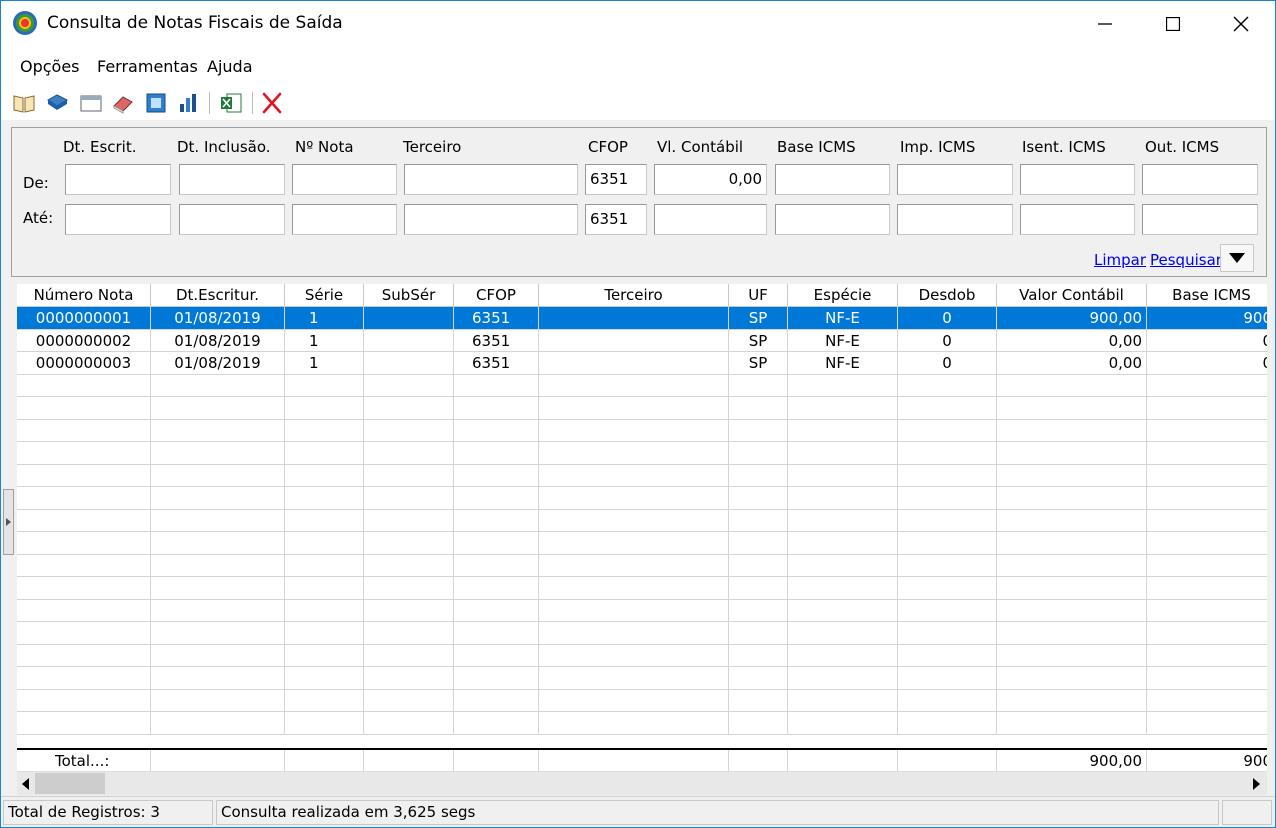 The image size is (1276, 828). What do you see at coordinates (156, 103) in the screenshot?
I see `screen-icon` at bounding box center [156, 103].